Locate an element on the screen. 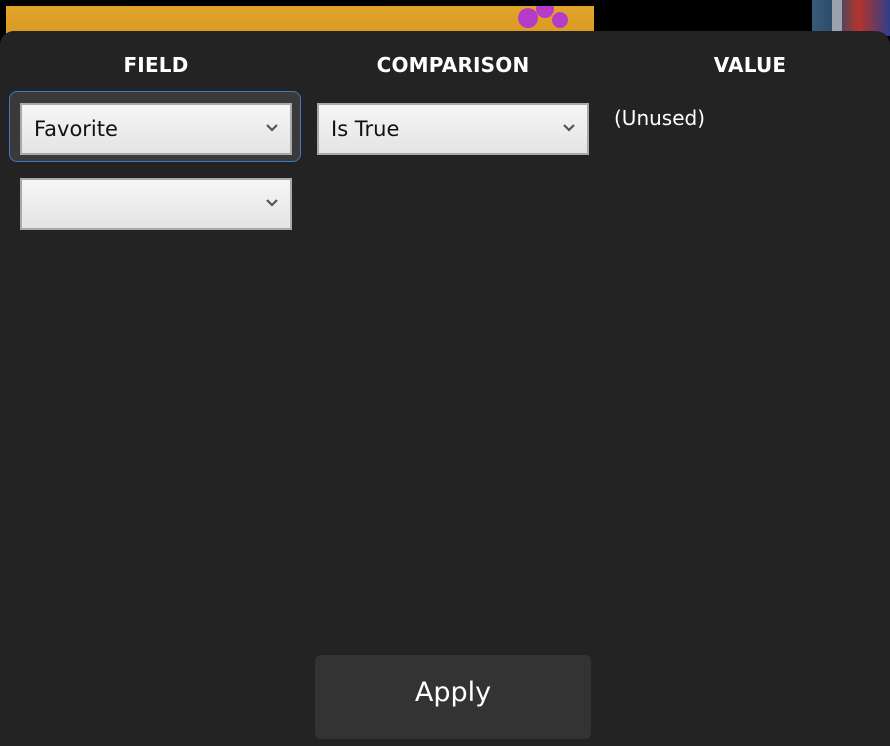 The image size is (890, 746). value-column-header: VALUE is located at coordinates (750, 65).